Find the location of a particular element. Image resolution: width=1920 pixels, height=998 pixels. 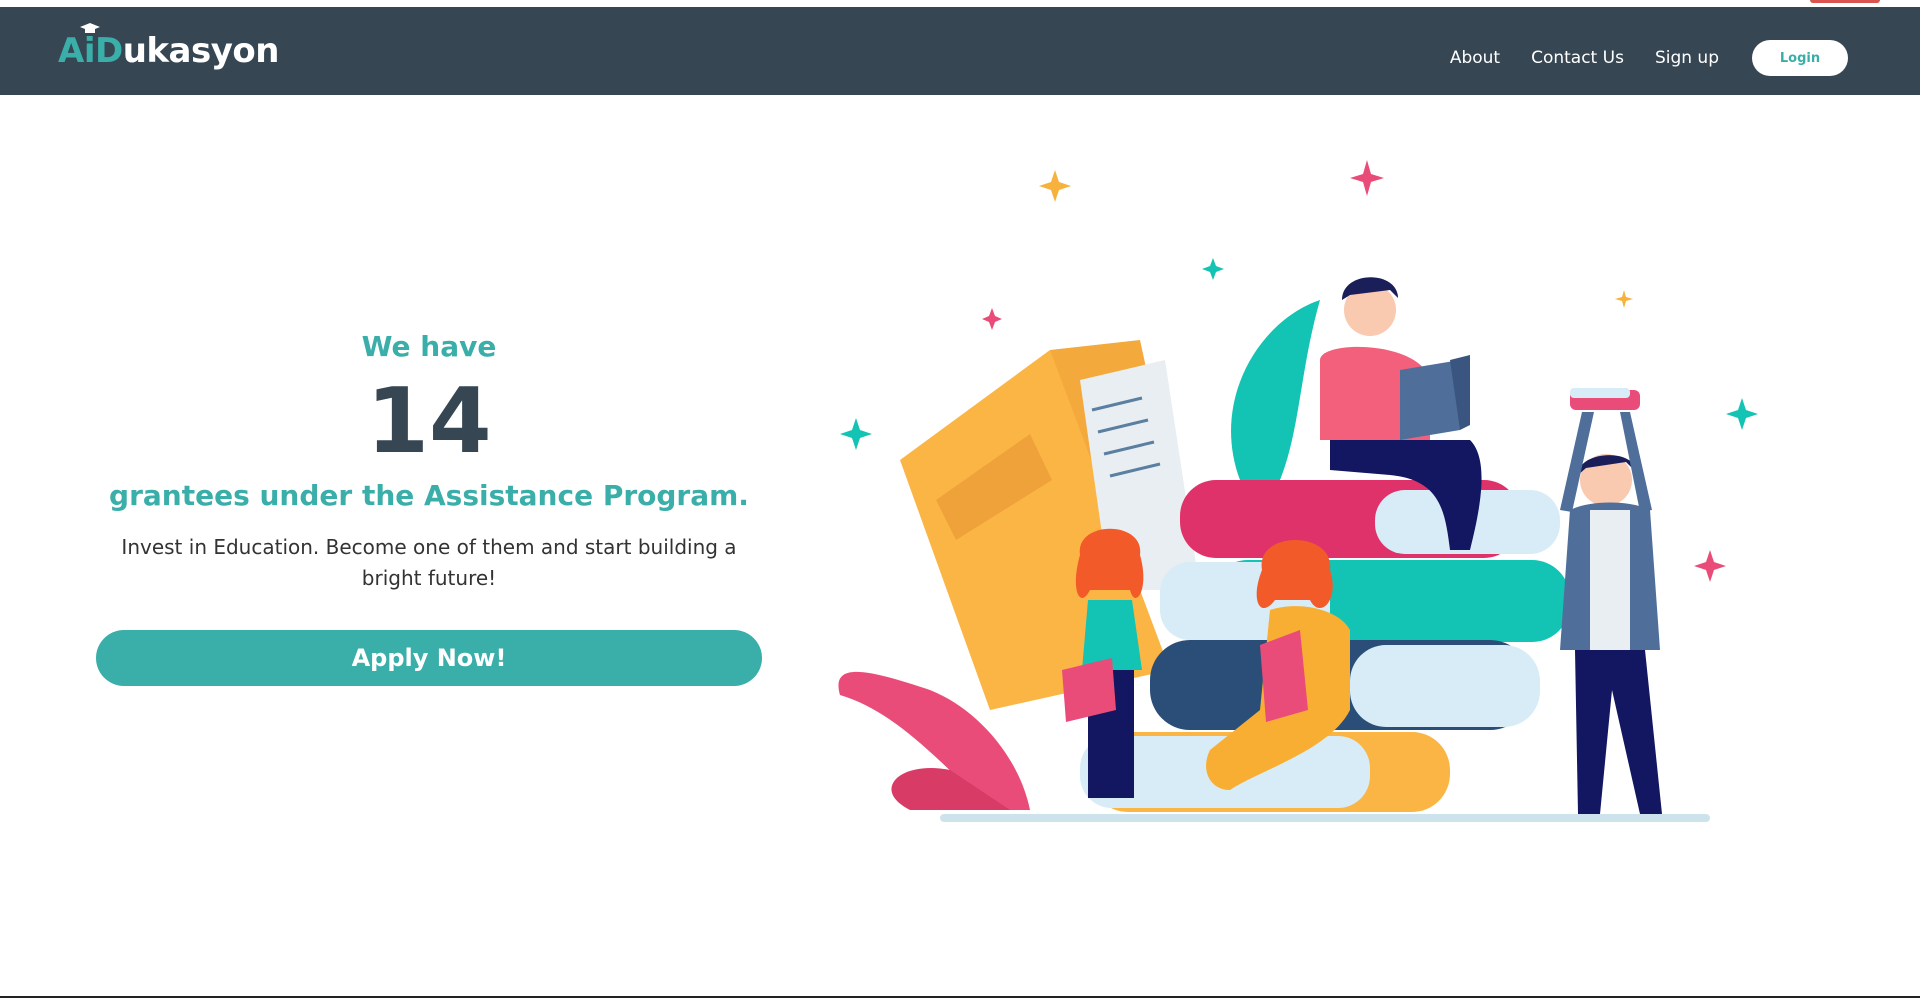

top-accent is located at coordinates (1845, 1).